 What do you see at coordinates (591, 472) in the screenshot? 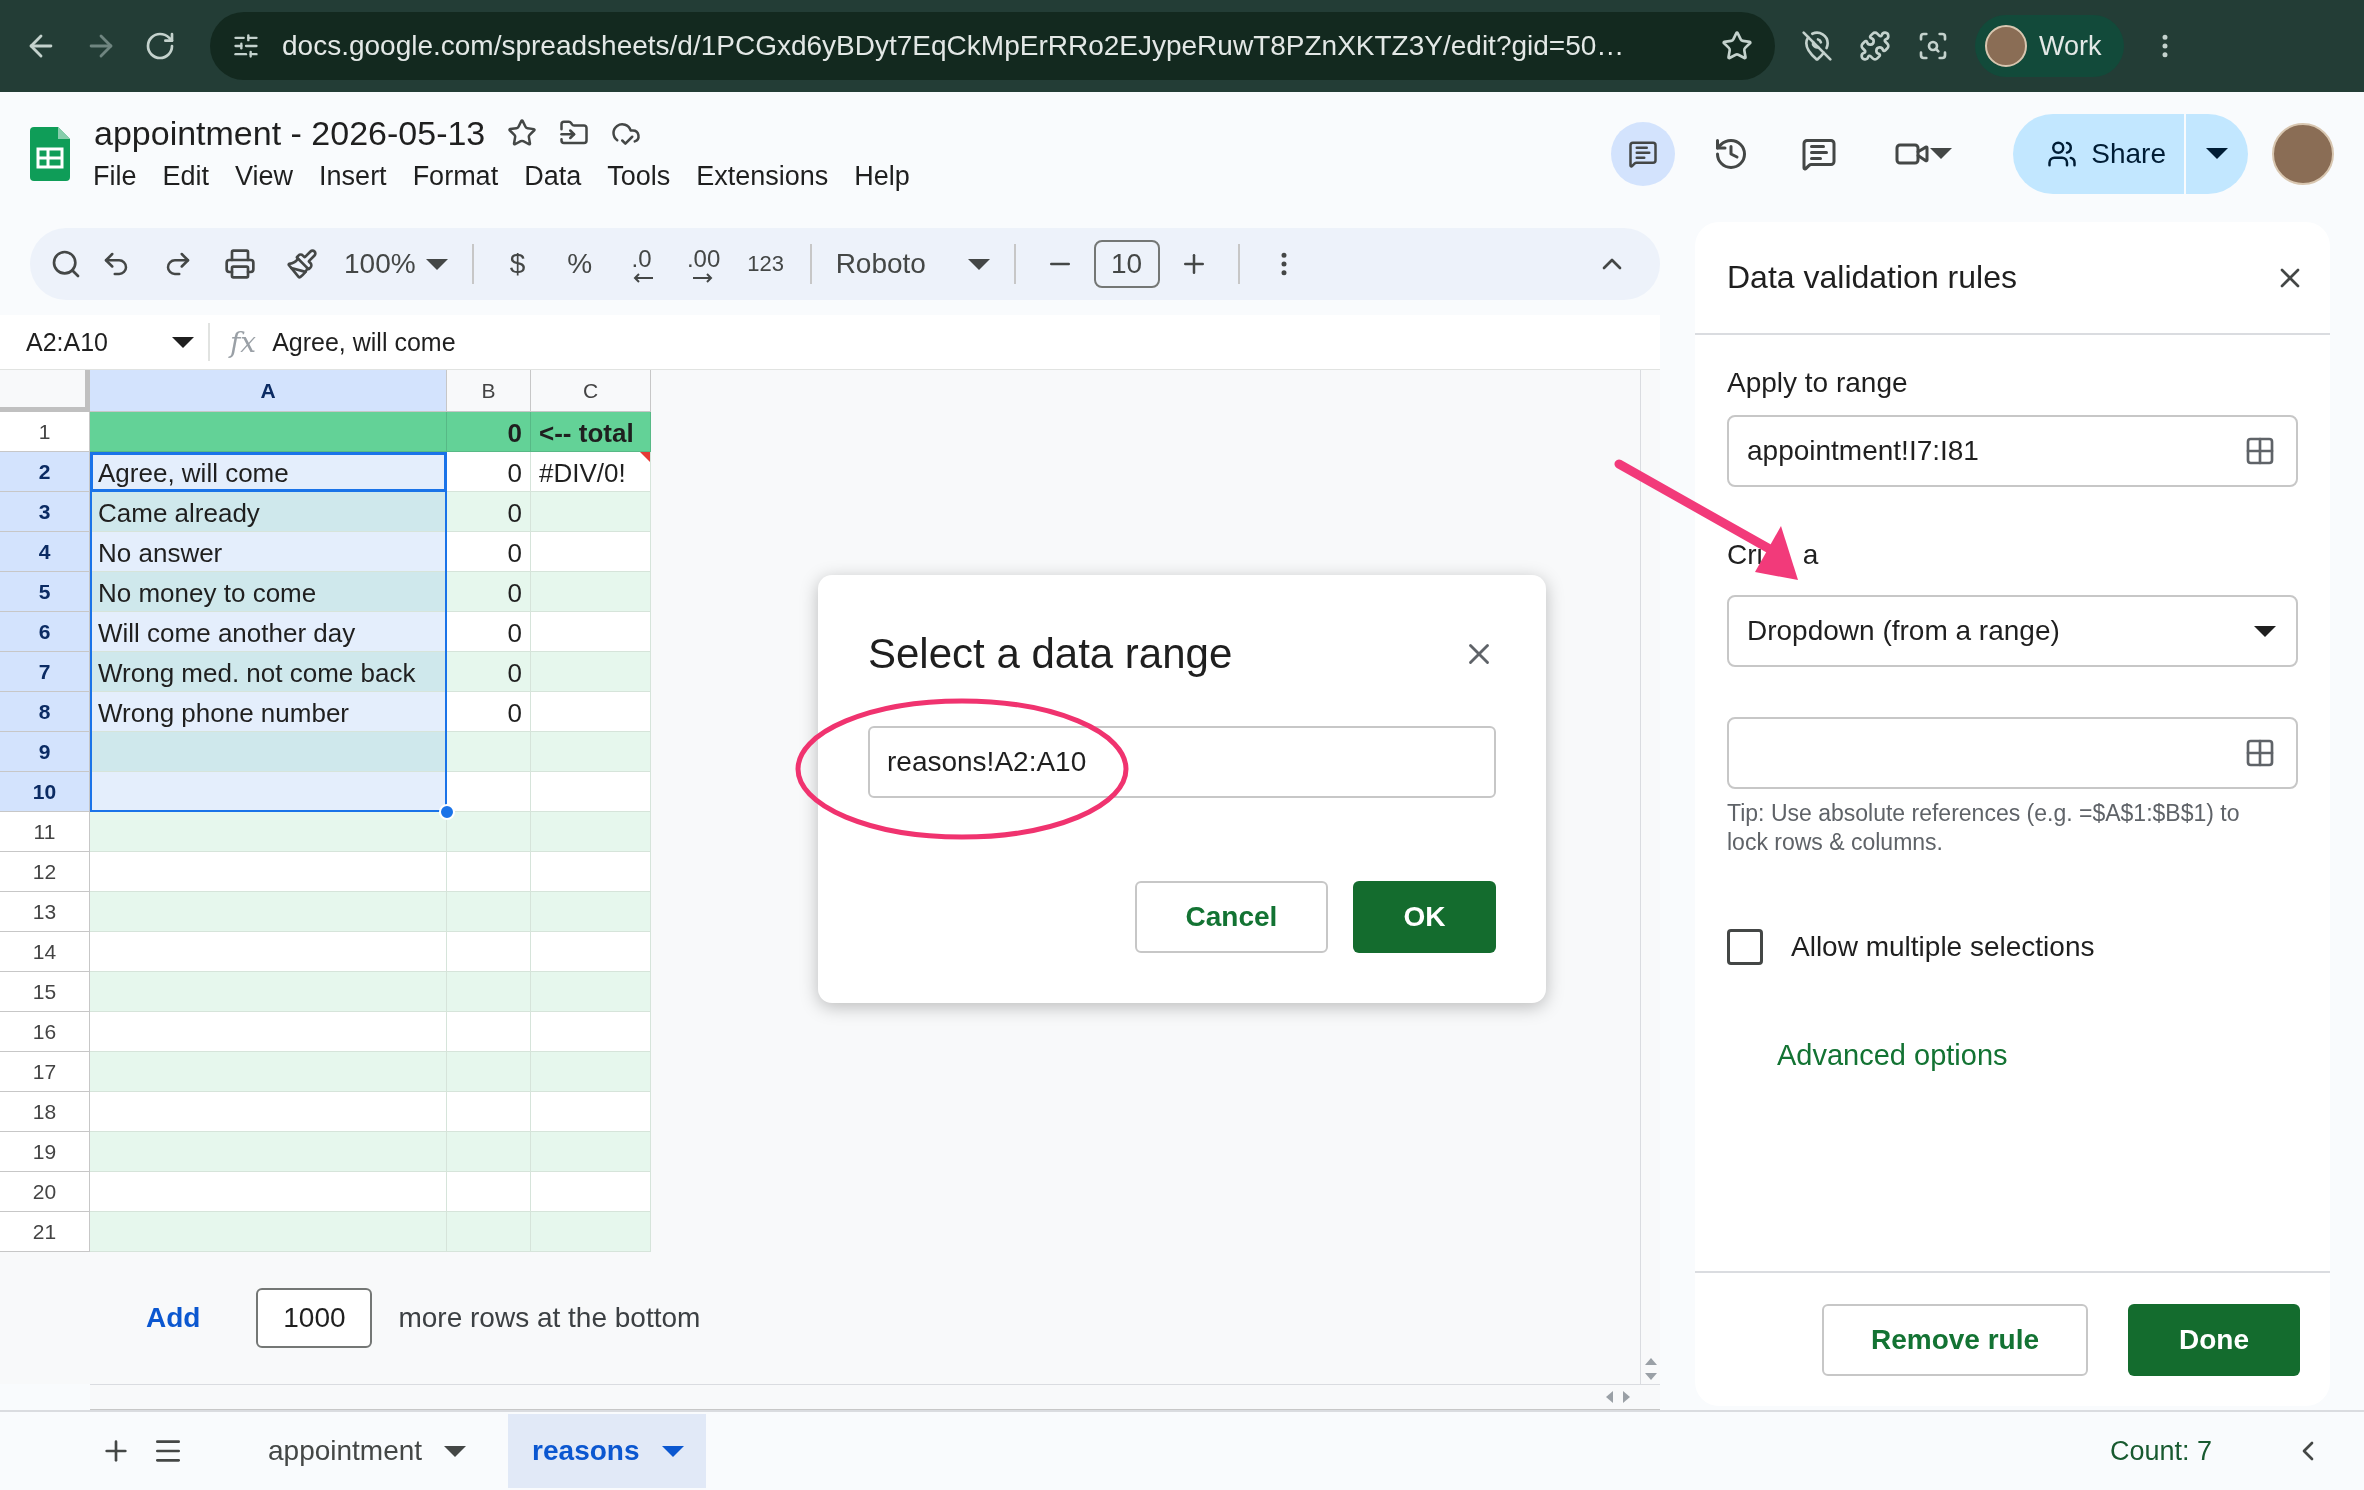
I see `table-cell: #DIV/0!` at bounding box center [591, 472].